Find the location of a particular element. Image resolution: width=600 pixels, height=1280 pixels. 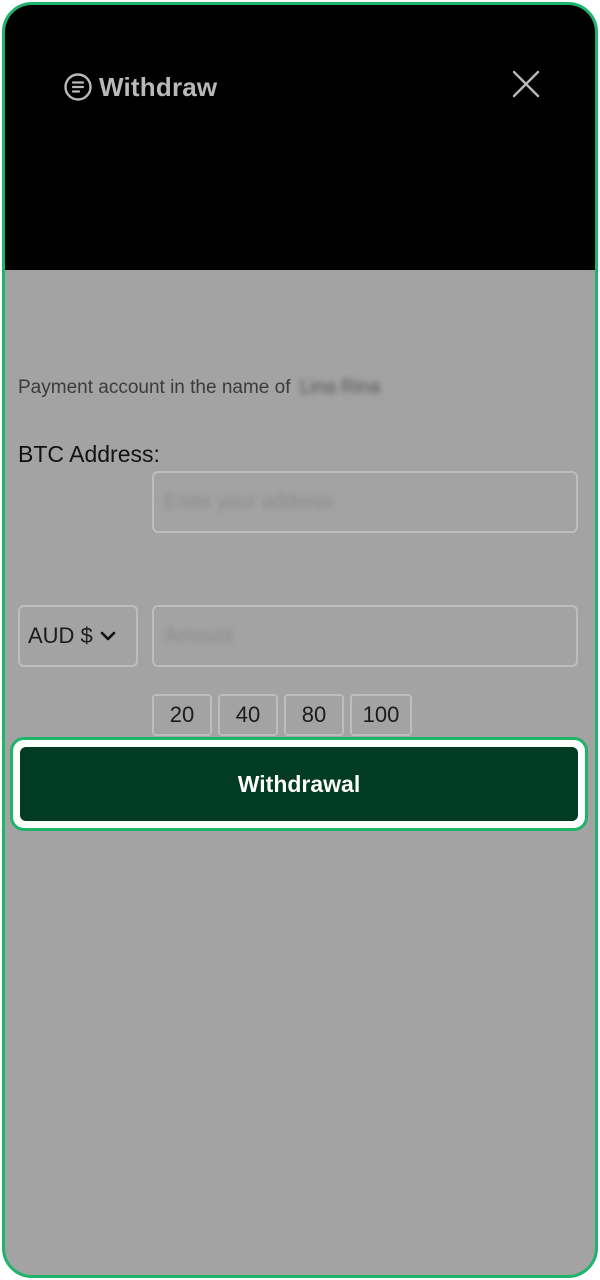

amount-placeholder: Amount is located at coordinates (198, 635).